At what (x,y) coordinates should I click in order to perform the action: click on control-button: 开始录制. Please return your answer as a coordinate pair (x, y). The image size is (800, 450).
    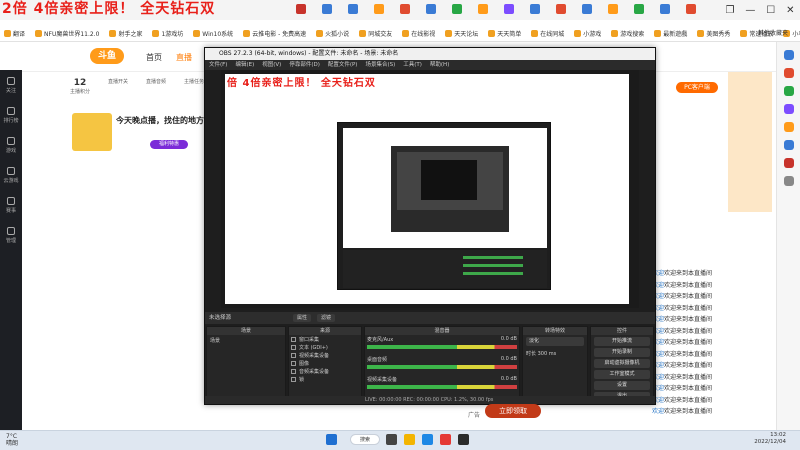
    Looking at the image, I should click on (622, 352).